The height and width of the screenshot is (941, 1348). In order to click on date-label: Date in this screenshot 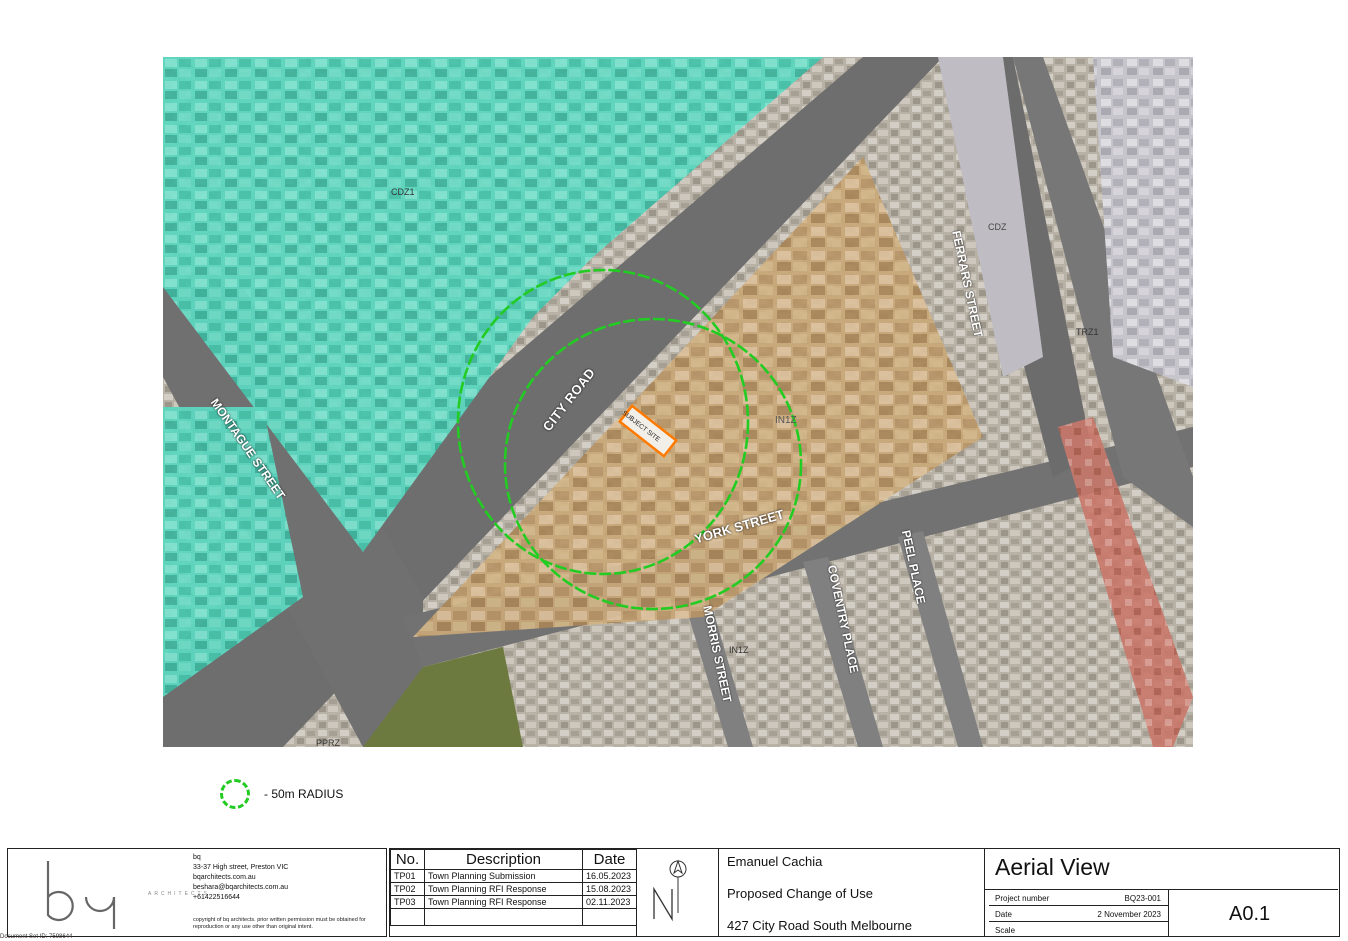, I will do `click(1003, 914)`.